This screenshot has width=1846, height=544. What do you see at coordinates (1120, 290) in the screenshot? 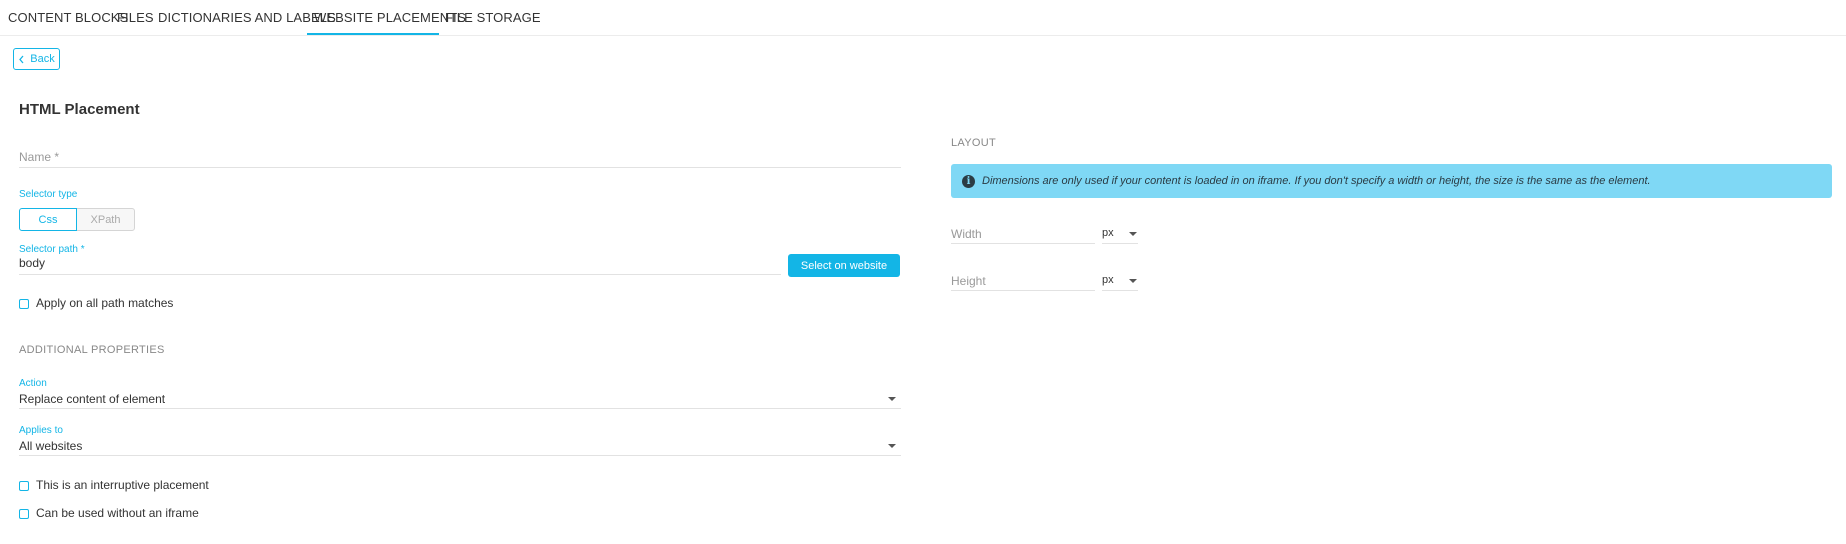
I see `height-unit-select` at bounding box center [1120, 290].